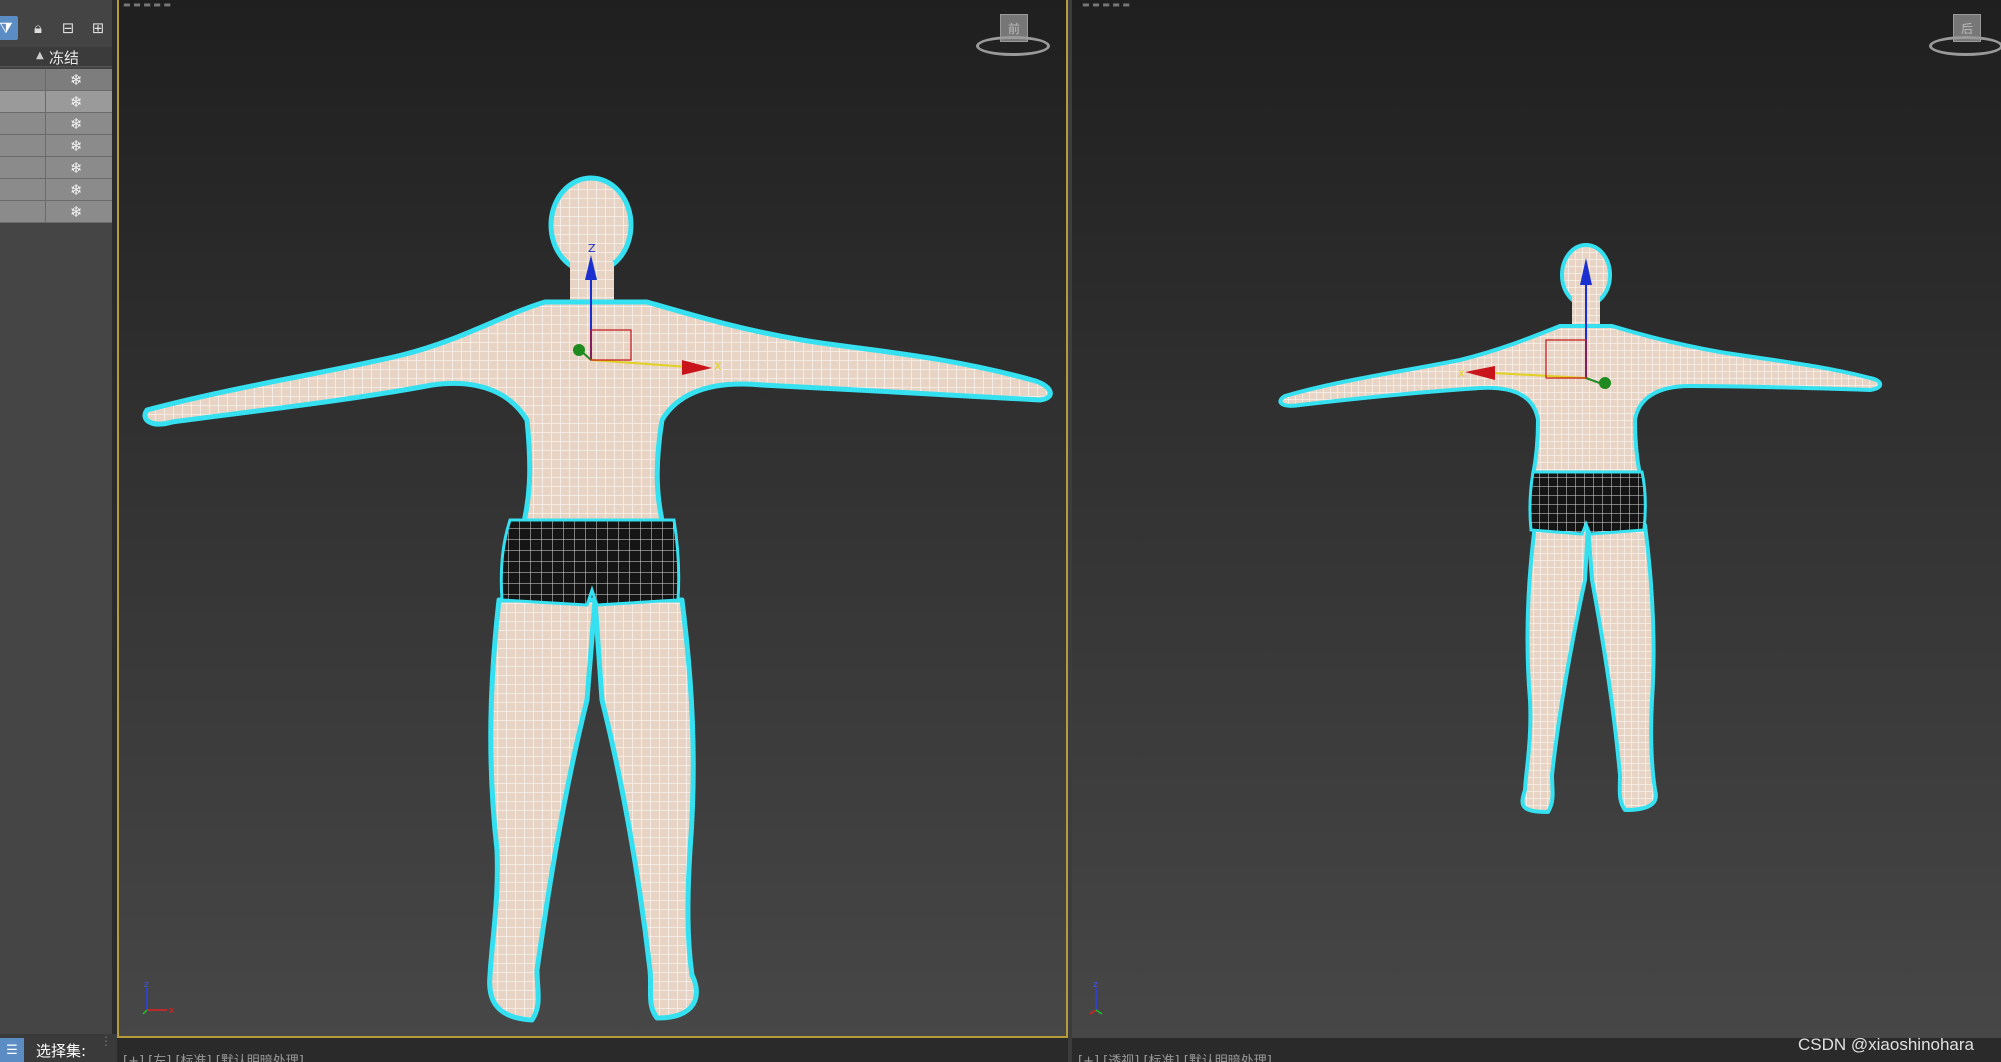 This screenshot has height=1062, width=2001. I want to click on watermark: CSDN @xiaoshinohara, so click(1886, 1044).